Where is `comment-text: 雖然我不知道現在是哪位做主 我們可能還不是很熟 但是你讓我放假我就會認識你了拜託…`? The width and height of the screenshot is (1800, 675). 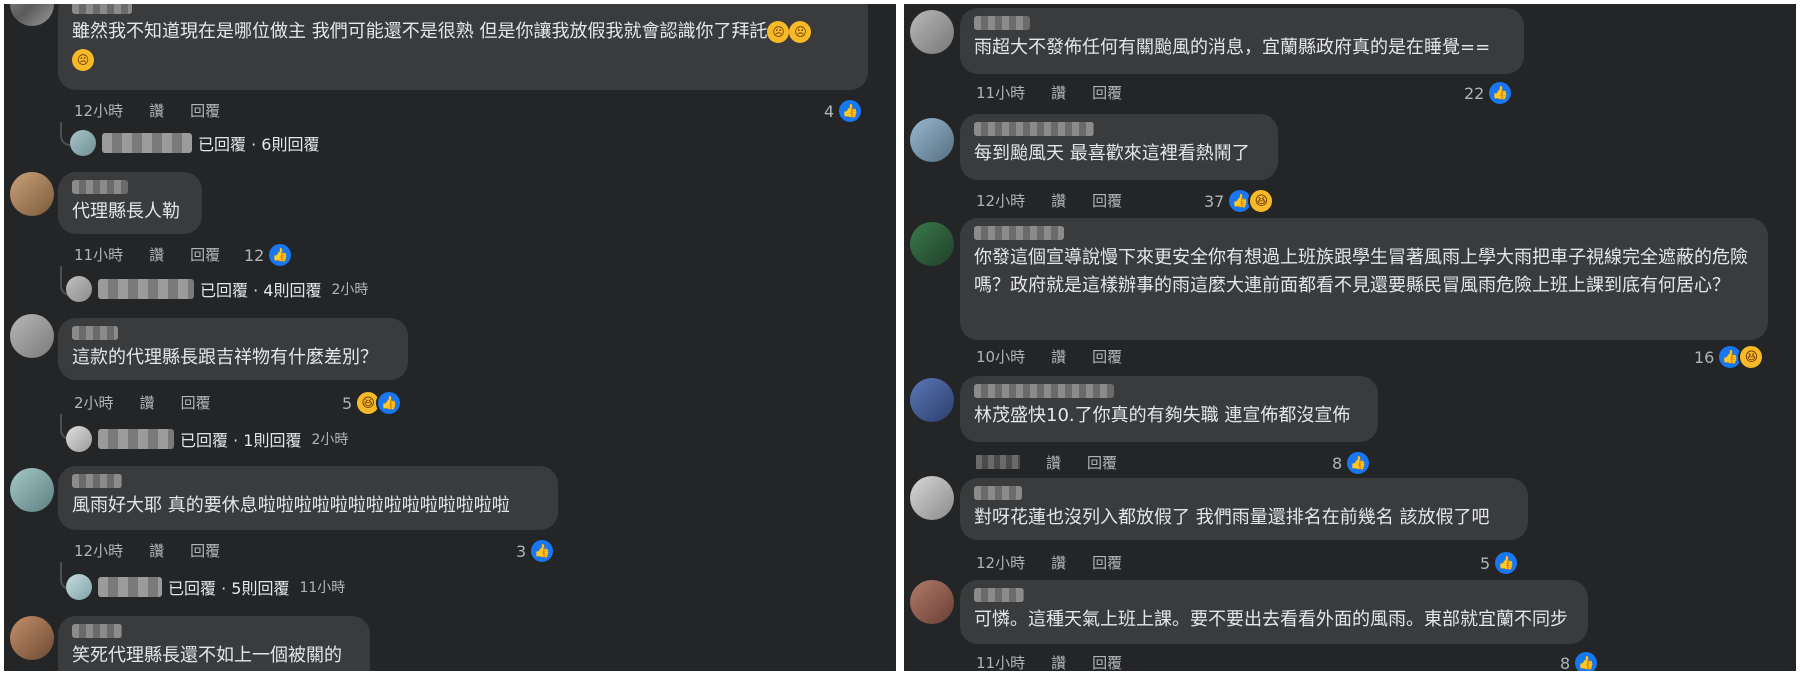
comment-text: 雖然我不知道現在是哪位做主 我們可能還不是很熟 但是你讓我放假我就會認識你了拜託… is located at coordinates (462, 46).